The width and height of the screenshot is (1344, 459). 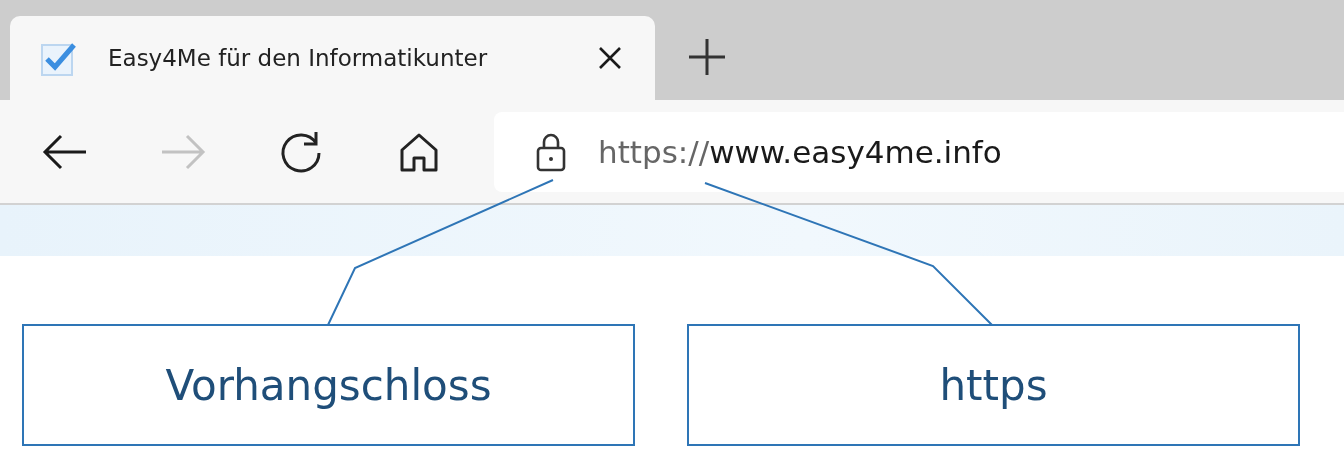 What do you see at coordinates (551, 151) in the screenshot?
I see `padlock-icon` at bounding box center [551, 151].